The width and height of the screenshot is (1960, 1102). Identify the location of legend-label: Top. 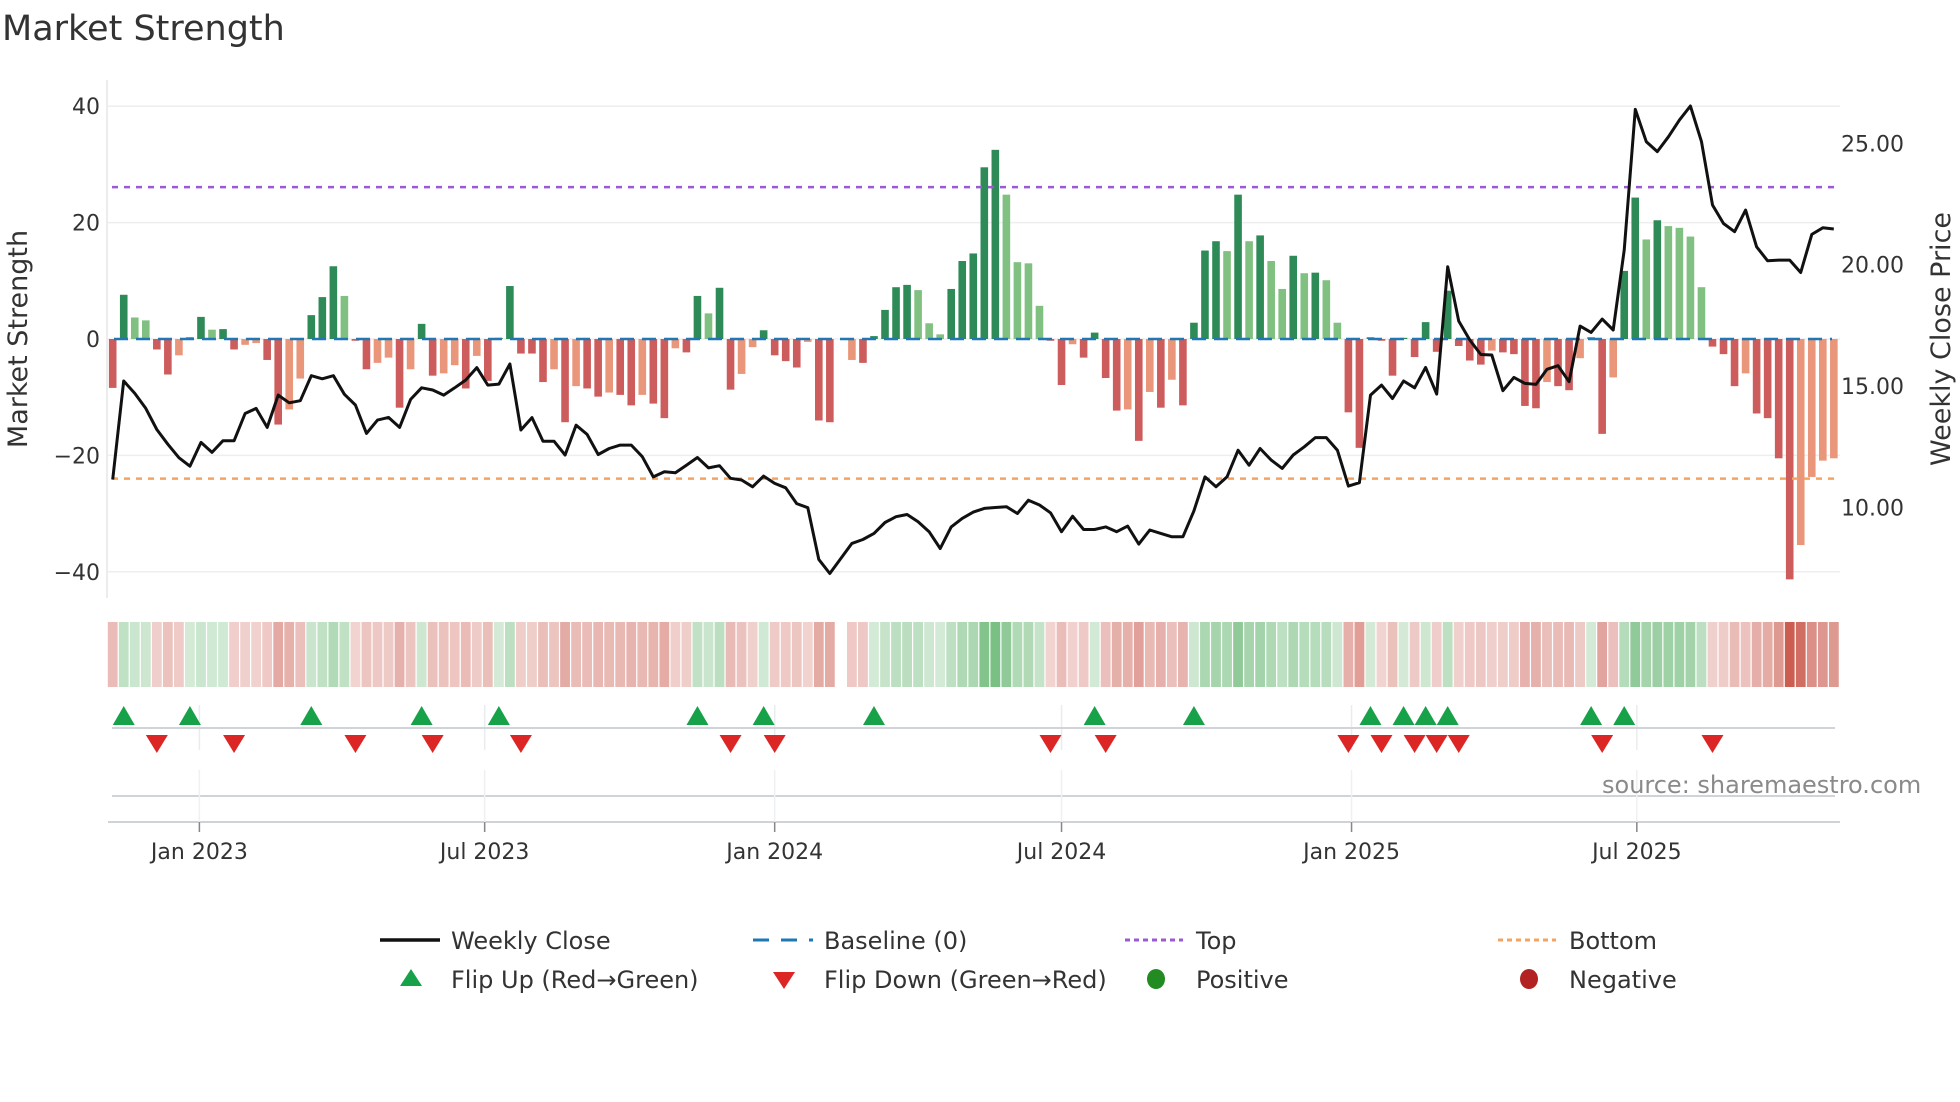
(1216, 941).